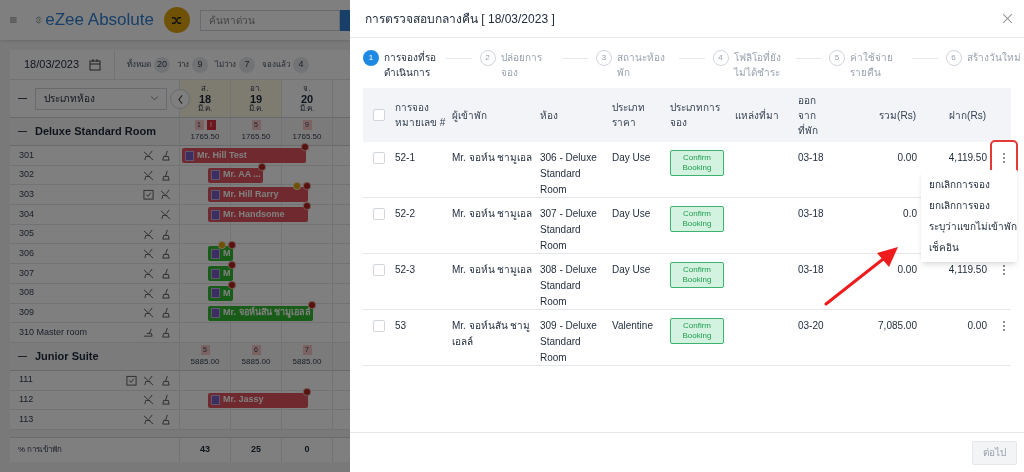 This screenshot has height=472, width=1024. Describe the element at coordinates (969, 226) in the screenshot. I see `menu-item: ระบุว่าแขกไม่เข้าพัก` at that location.